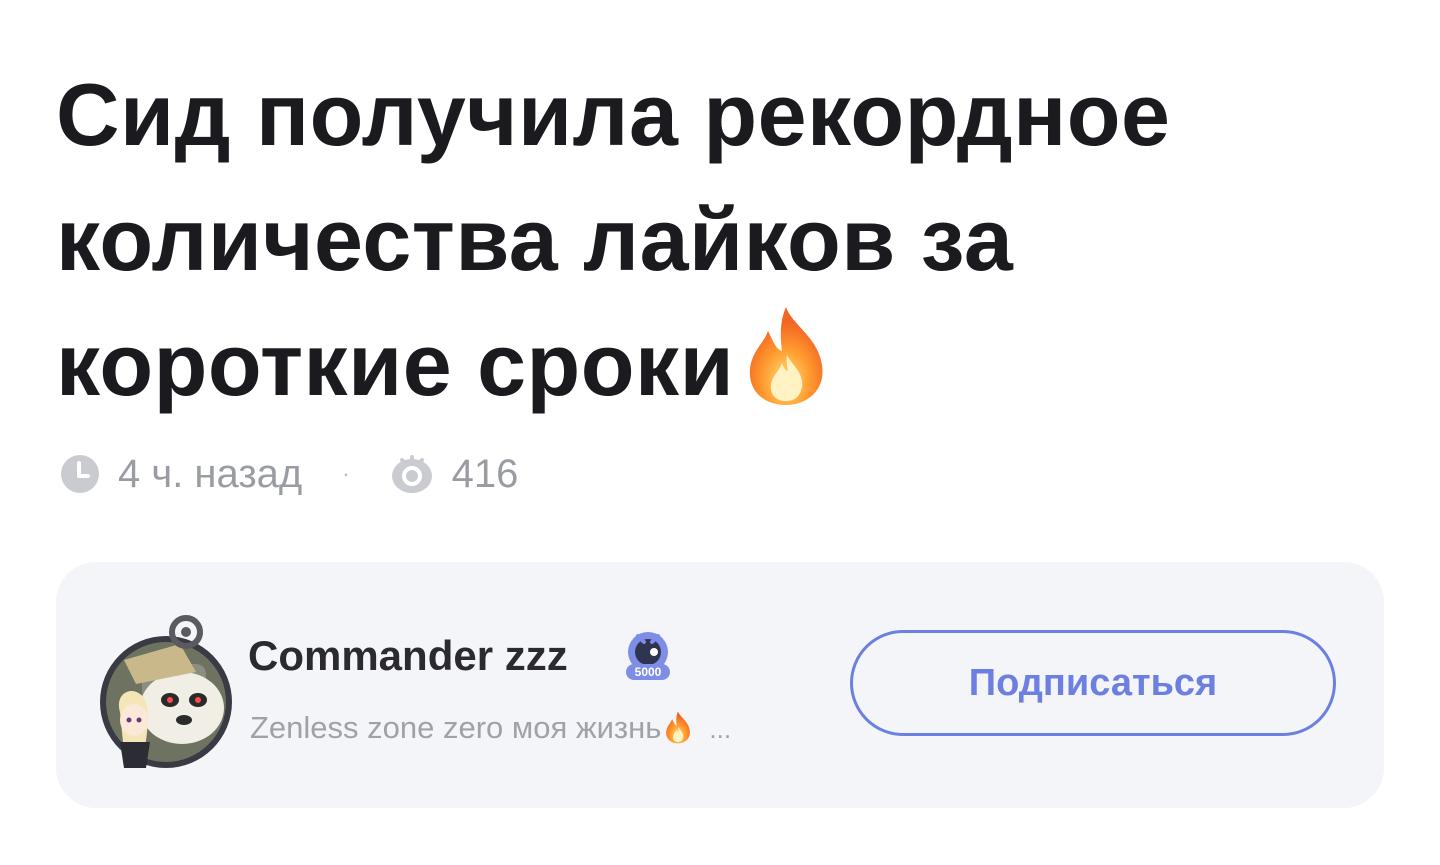 This screenshot has height=865, width=1440. Describe the element at coordinates (485, 473) in the screenshot. I see `views-count: 416` at that location.